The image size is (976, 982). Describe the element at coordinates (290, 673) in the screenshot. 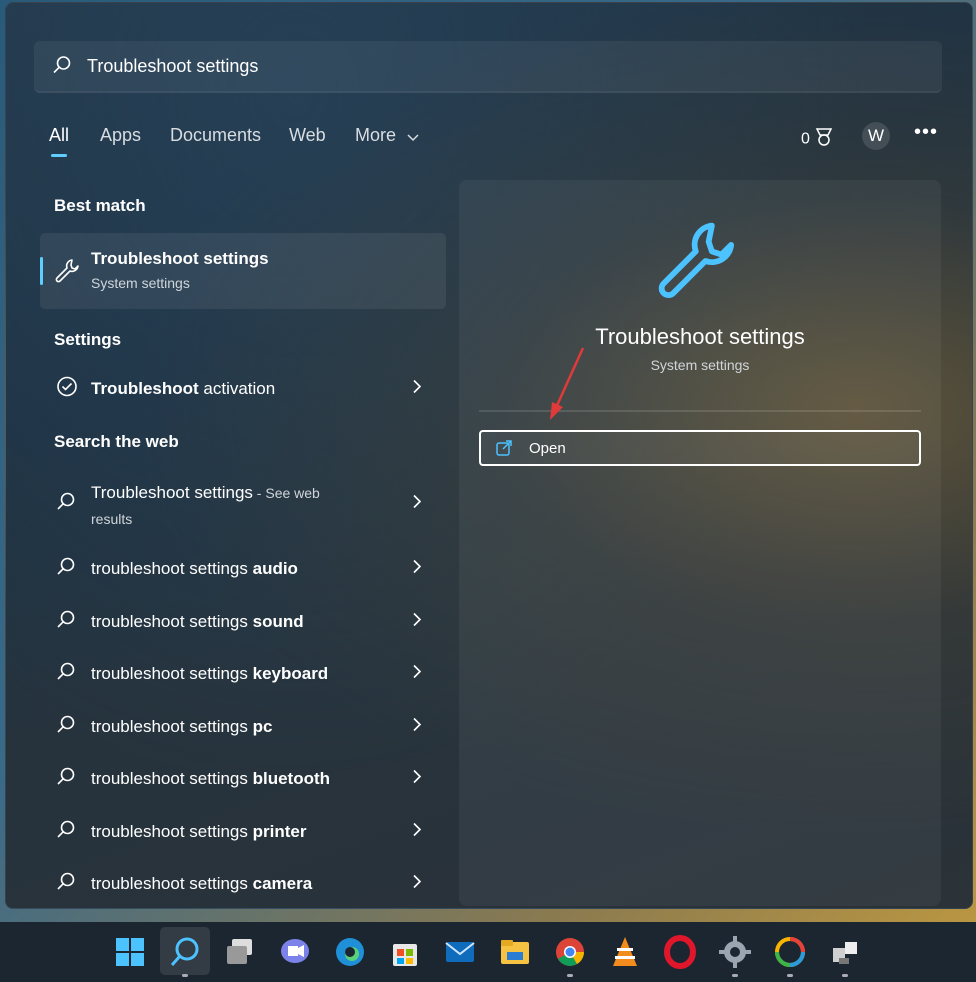

I see `result-label-bold: keyboard` at that location.